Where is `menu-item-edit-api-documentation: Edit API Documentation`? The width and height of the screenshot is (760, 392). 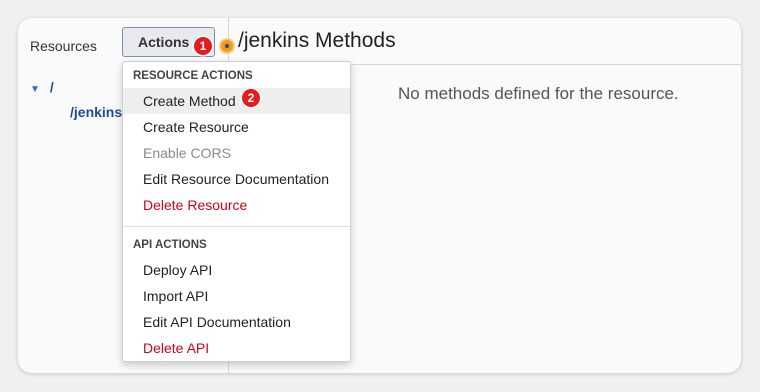
menu-item-edit-api-documentation: Edit API Documentation is located at coordinates (236, 322).